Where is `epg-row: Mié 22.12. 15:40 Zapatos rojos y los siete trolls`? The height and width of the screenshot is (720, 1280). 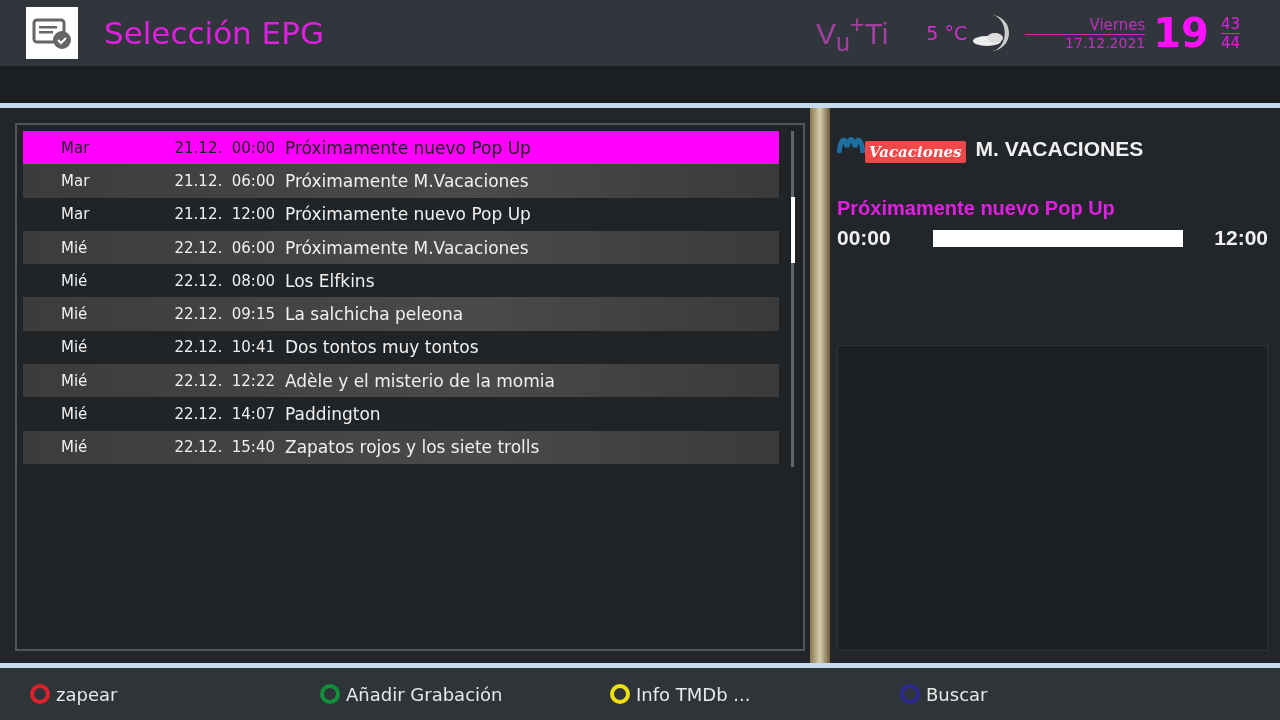
epg-row: Mié 22.12. 15:40 Zapatos rojos y los siete trolls is located at coordinates (401, 447).